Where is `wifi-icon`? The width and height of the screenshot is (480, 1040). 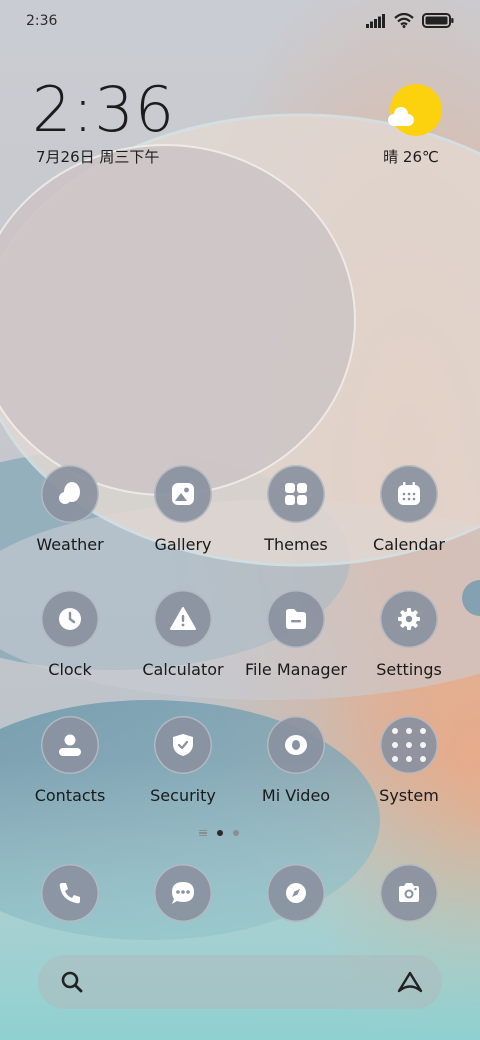 wifi-icon is located at coordinates (404, 20).